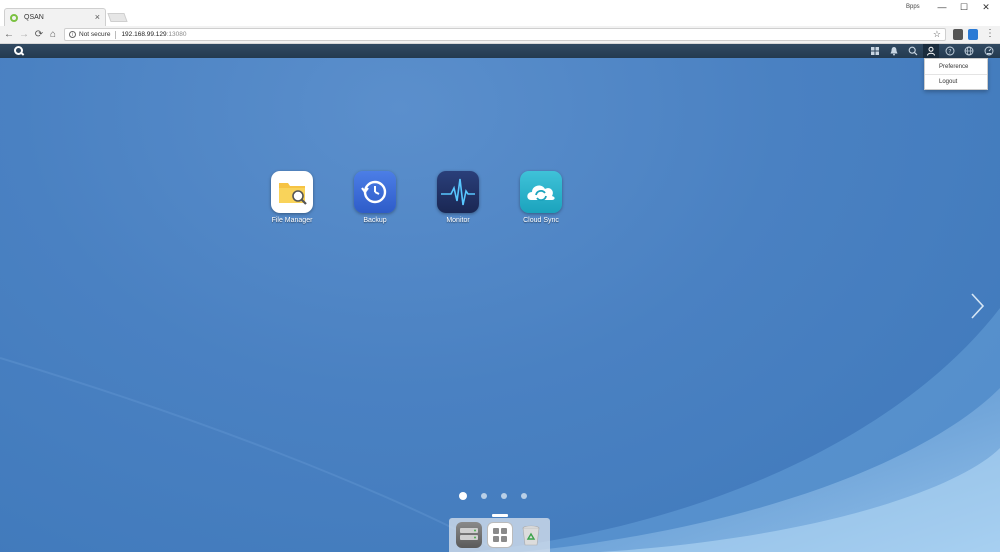  Describe the element at coordinates (375, 192) in the screenshot. I see `backup-icon` at that location.